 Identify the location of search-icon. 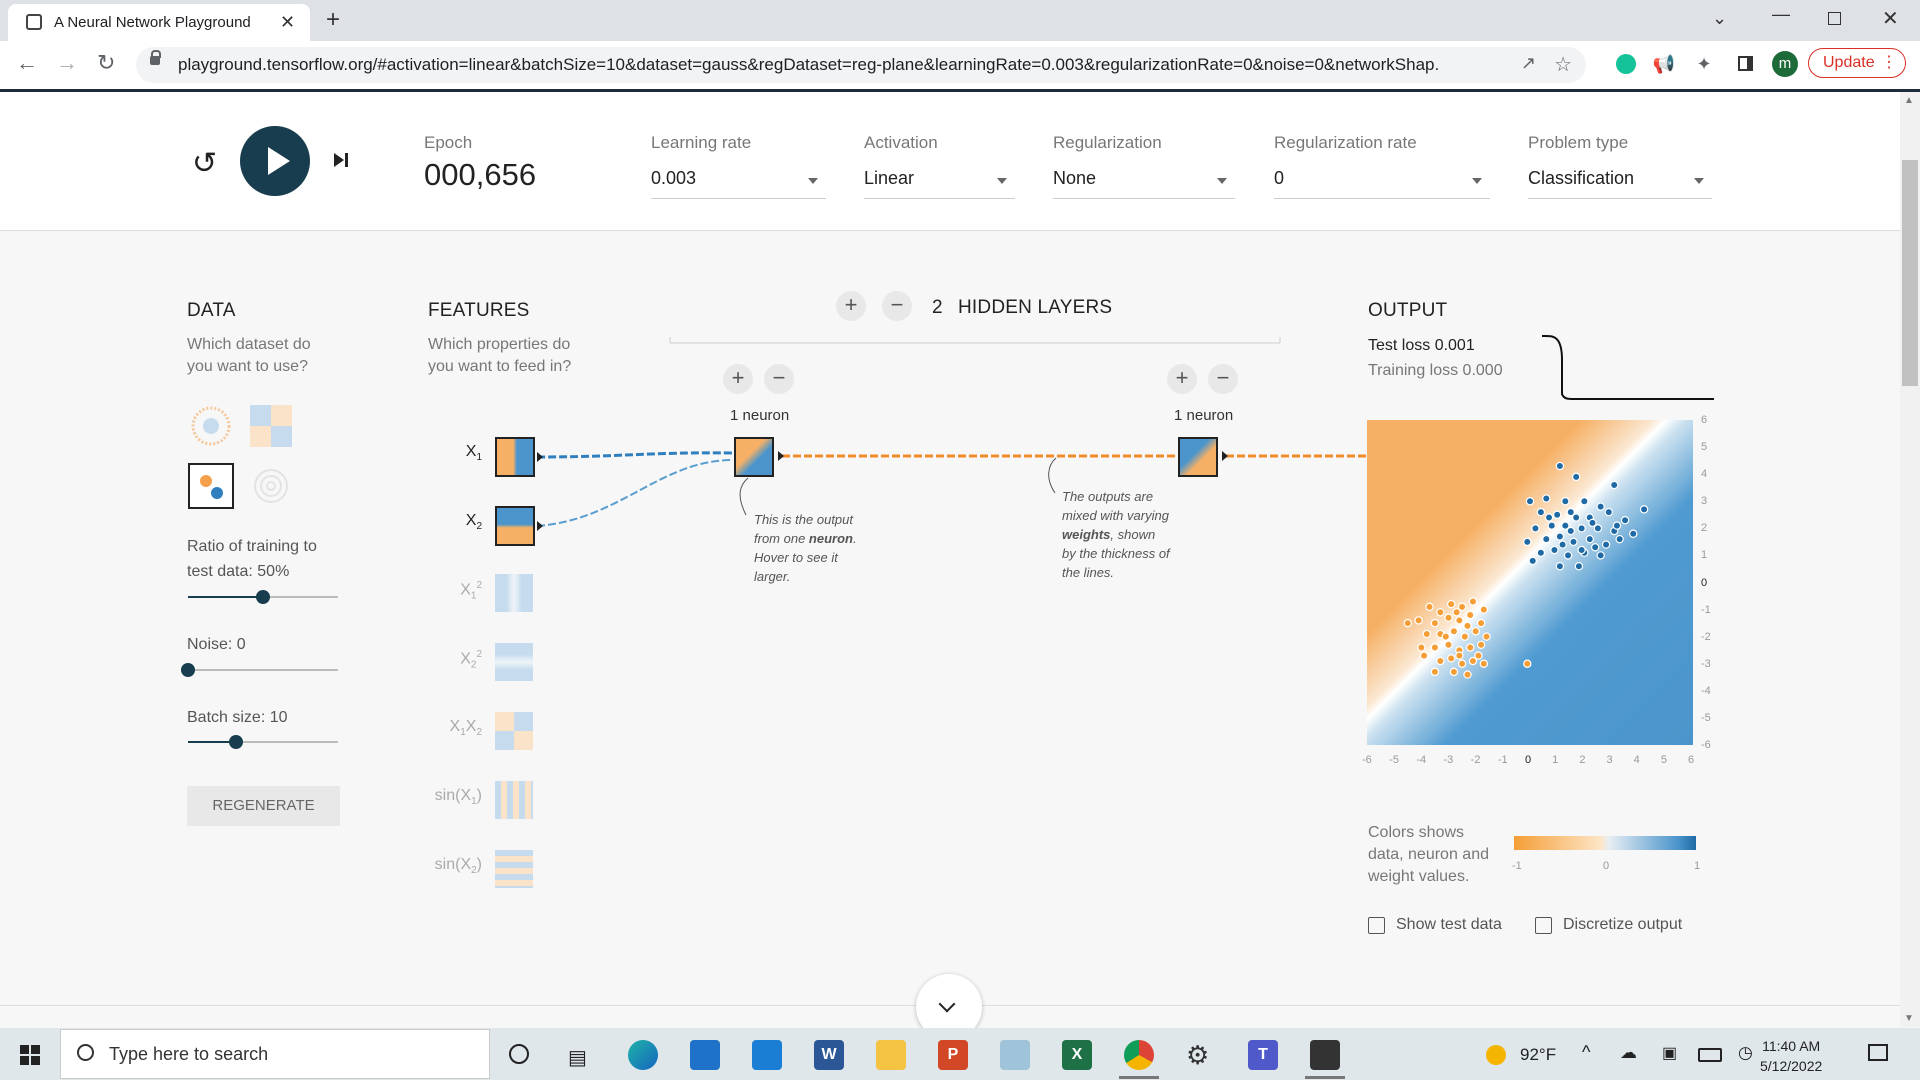
(85, 1052).